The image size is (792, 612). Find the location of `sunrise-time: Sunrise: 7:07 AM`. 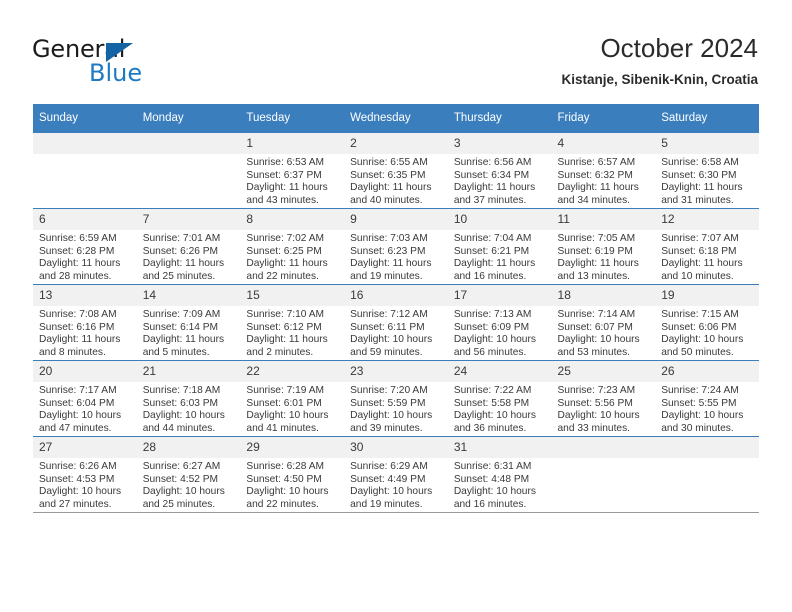

sunrise-time: Sunrise: 7:07 AM is located at coordinates (700, 238).